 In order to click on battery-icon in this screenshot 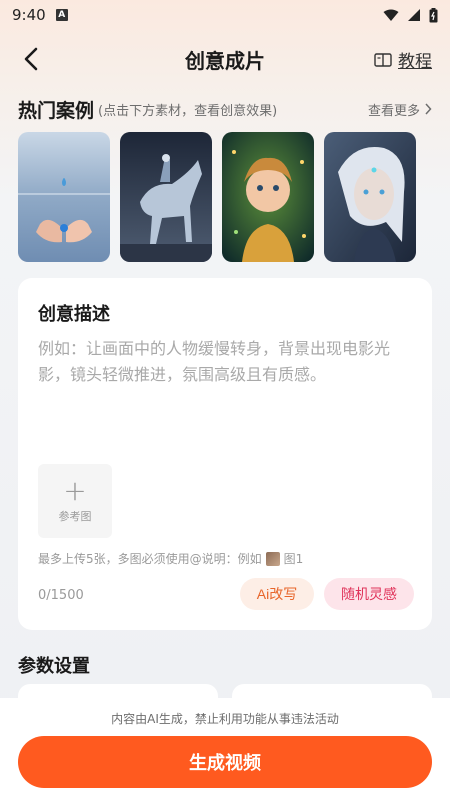, I will do `click(433, 14)`.